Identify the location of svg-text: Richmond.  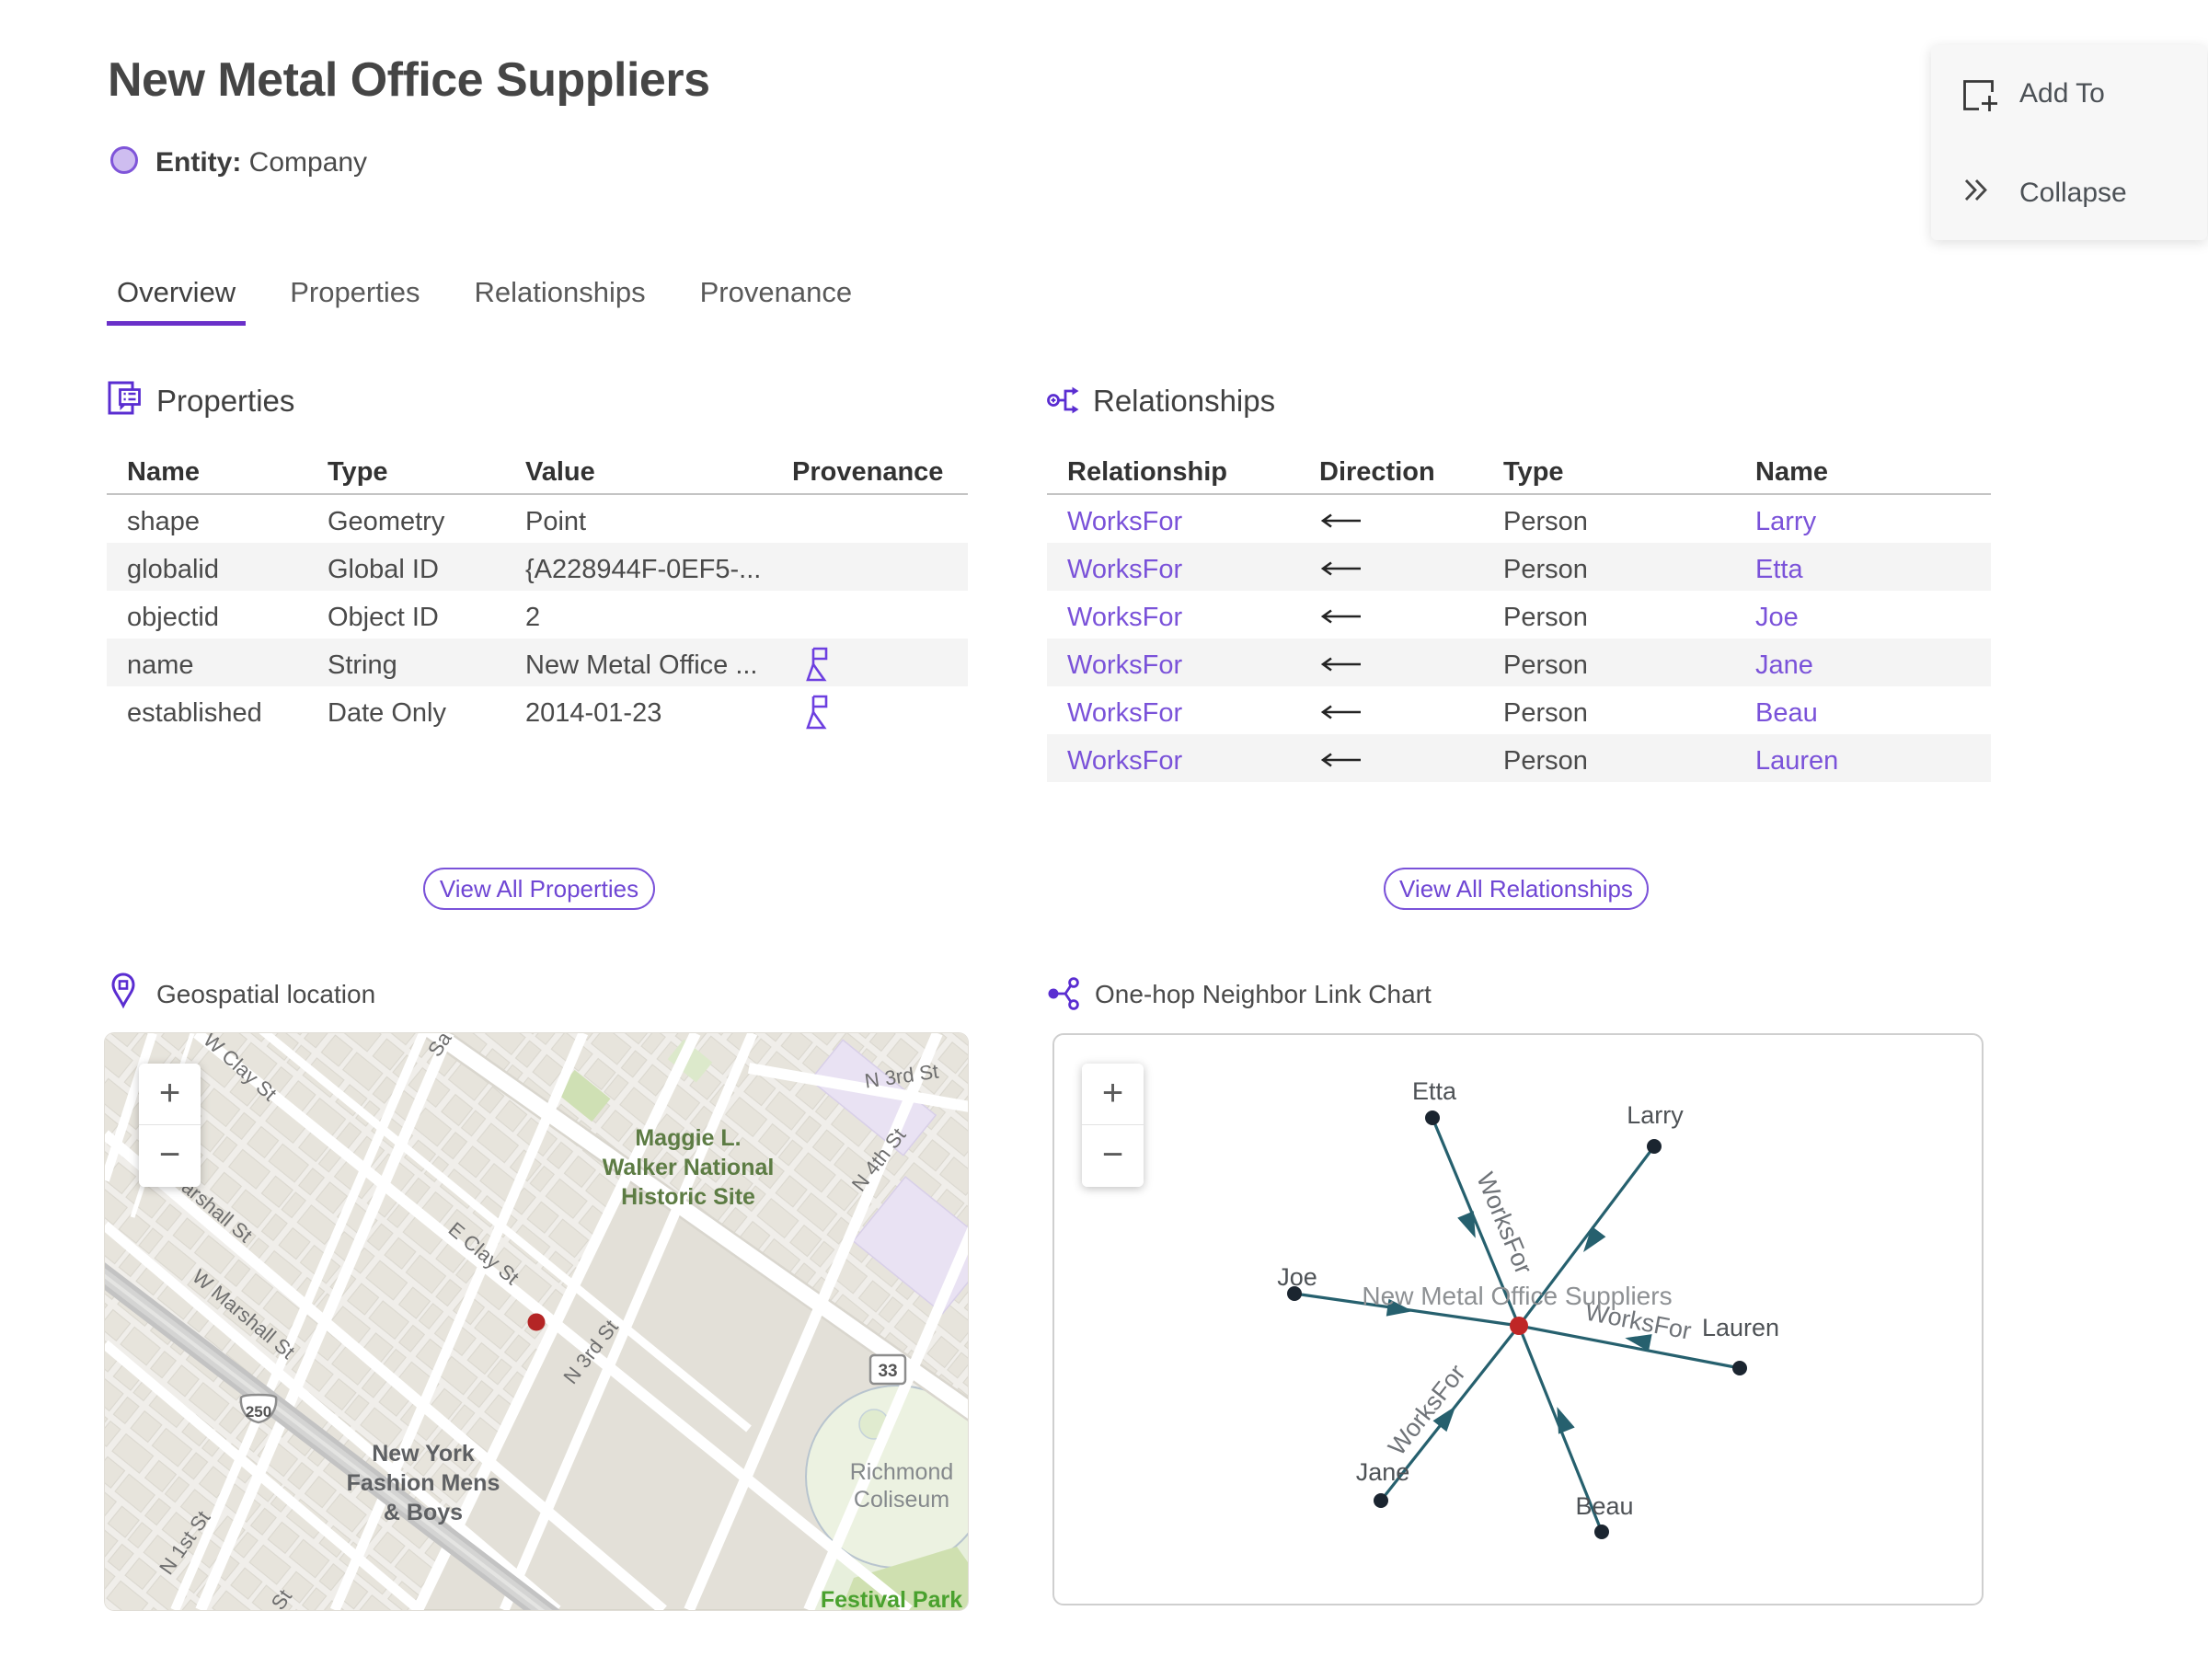
(902, 1472).